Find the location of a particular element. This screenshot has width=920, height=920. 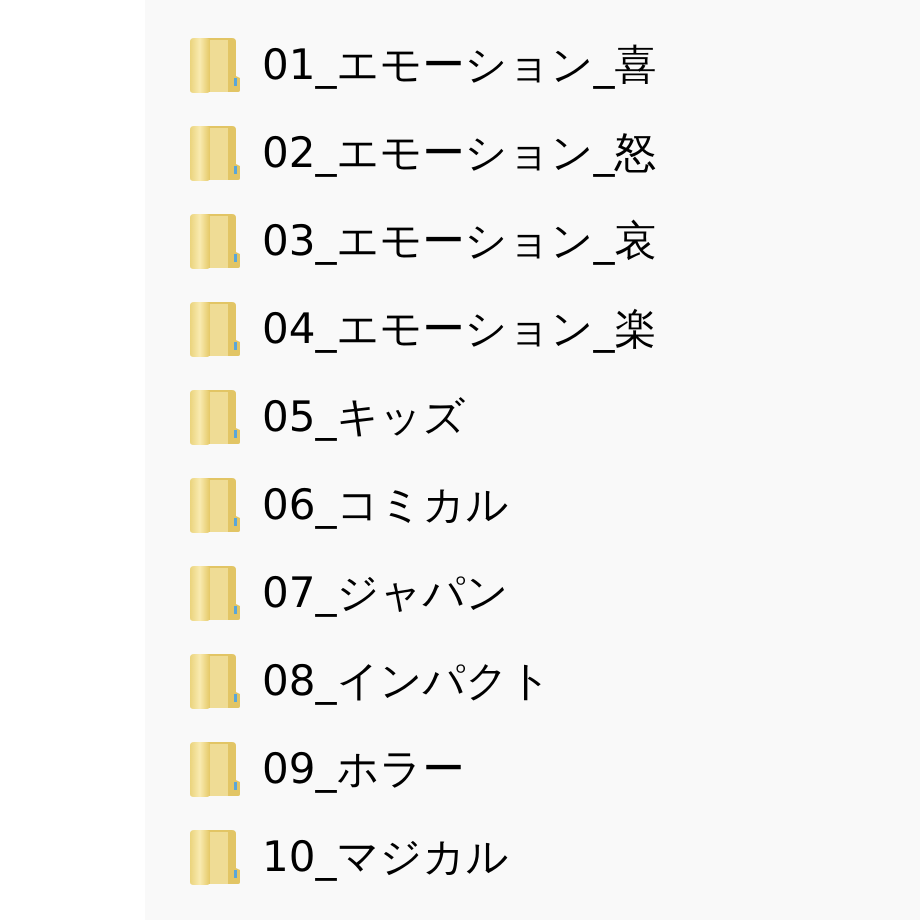

folder-item: 02_エモーション_怒 is located at coordinates (554, 168).